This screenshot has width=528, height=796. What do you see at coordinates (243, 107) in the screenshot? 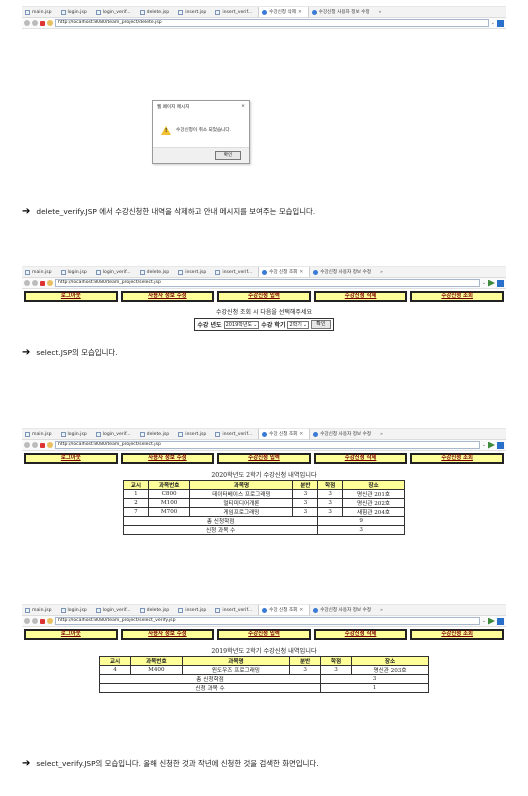
I see `dialog-close-icon: ×` at bounding box center [243, 107].